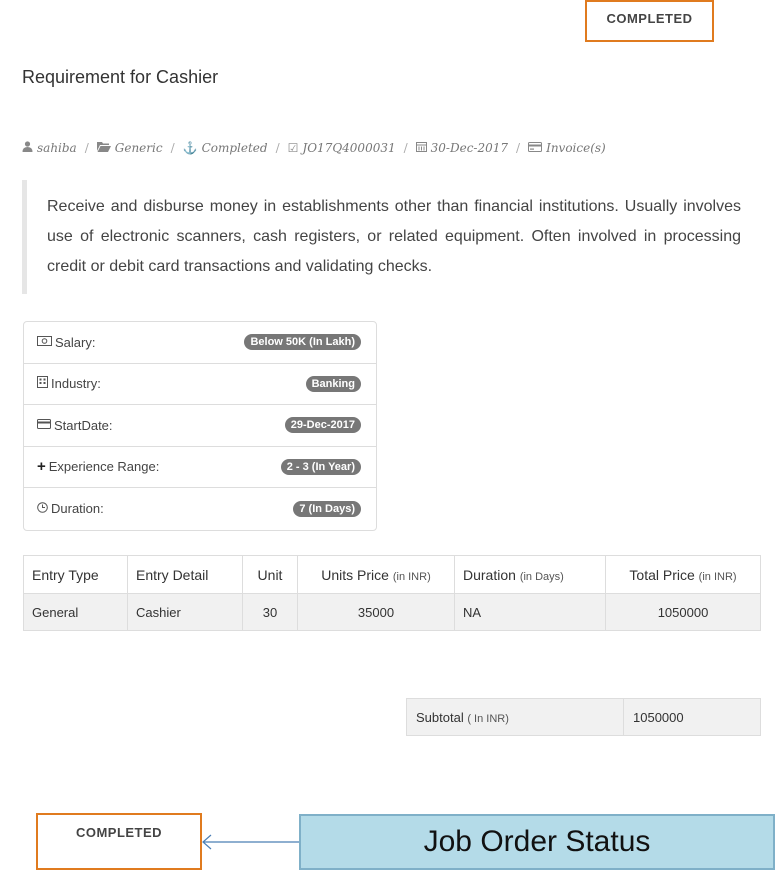  What do you see at coordinates (333, 383) in the screenshot?
I see `industry-value-badge: Banking` at bounding box center [333, 383].